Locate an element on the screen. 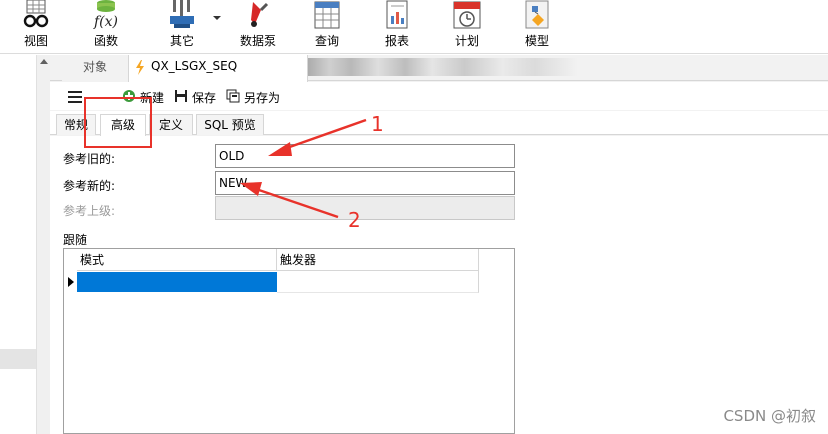  ribbon-view-label: 视图 is located at coordinates (35, 41).